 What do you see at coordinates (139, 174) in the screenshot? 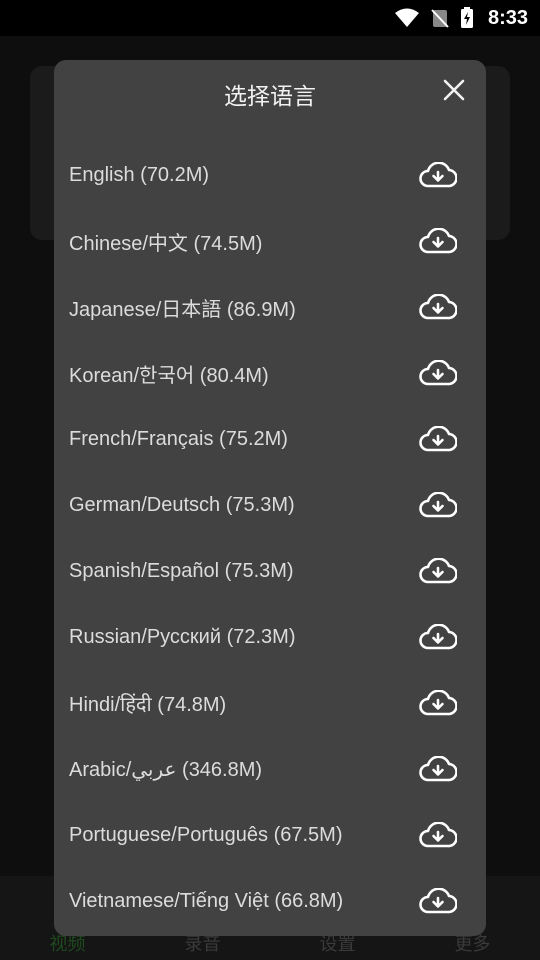
I see `language-label: English (70.2M)` at bounding box center [139, 174].